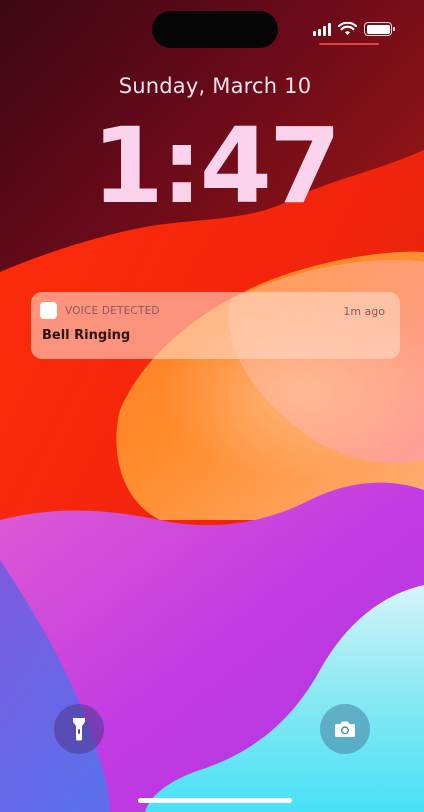 The image size is (424, 812). I want to click on flashlight-icon, so click(79, 729).